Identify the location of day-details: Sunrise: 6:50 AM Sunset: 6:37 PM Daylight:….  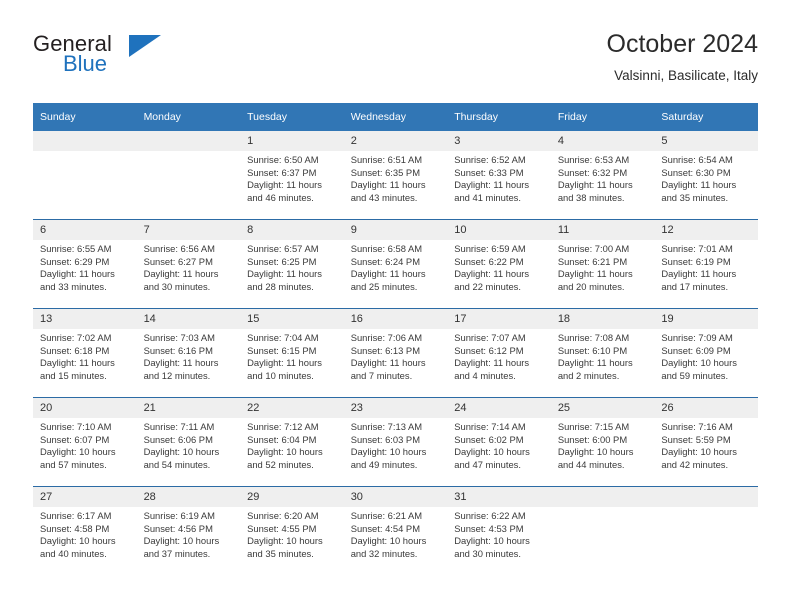
(292, 177).